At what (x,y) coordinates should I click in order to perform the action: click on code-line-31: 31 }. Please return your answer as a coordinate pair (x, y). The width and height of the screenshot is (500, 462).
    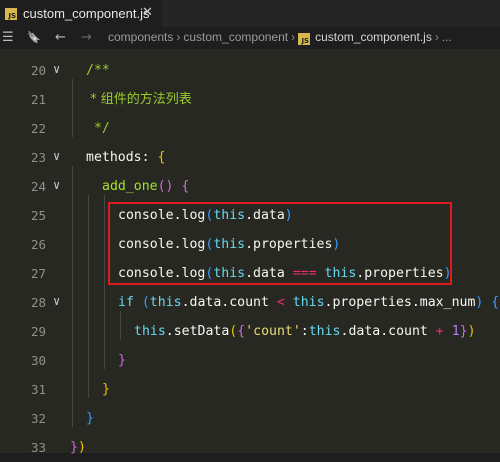
    Looking at the image, I should click on (250, 389).